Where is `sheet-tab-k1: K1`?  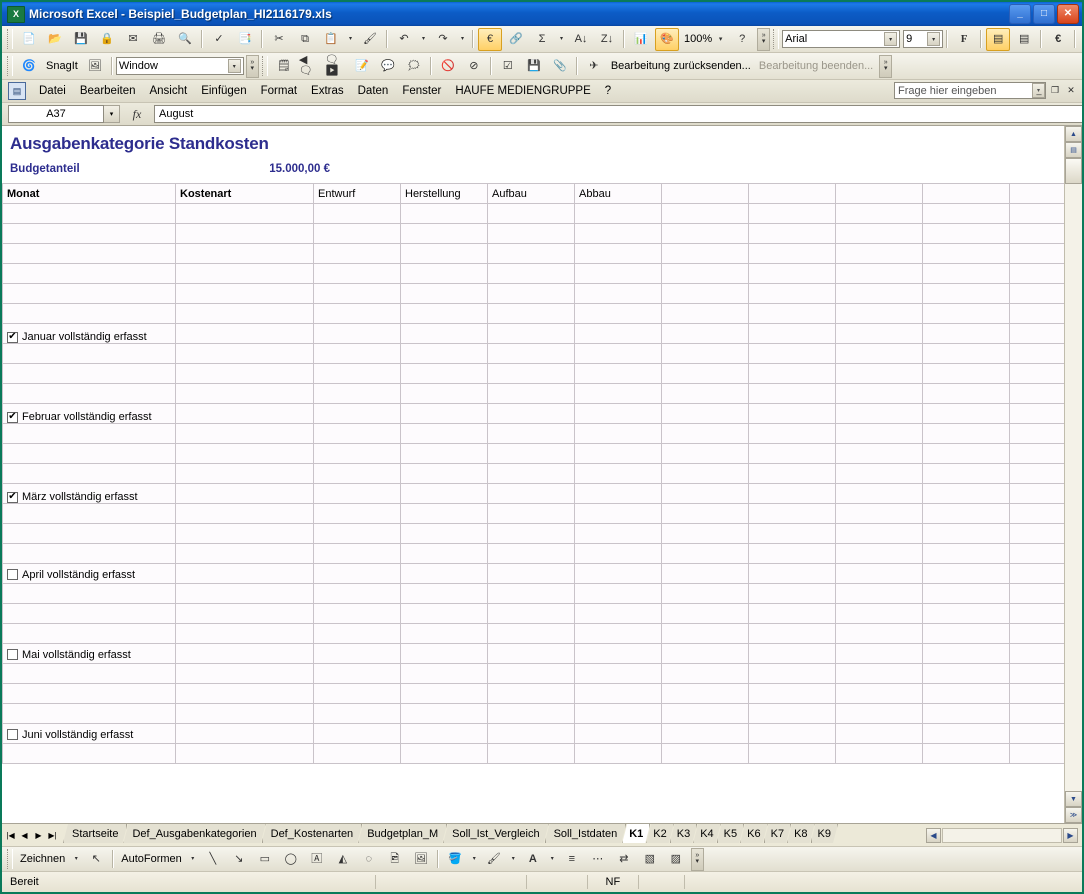 sheet-tab-k1: K1 is located at coordinates (636, 833).